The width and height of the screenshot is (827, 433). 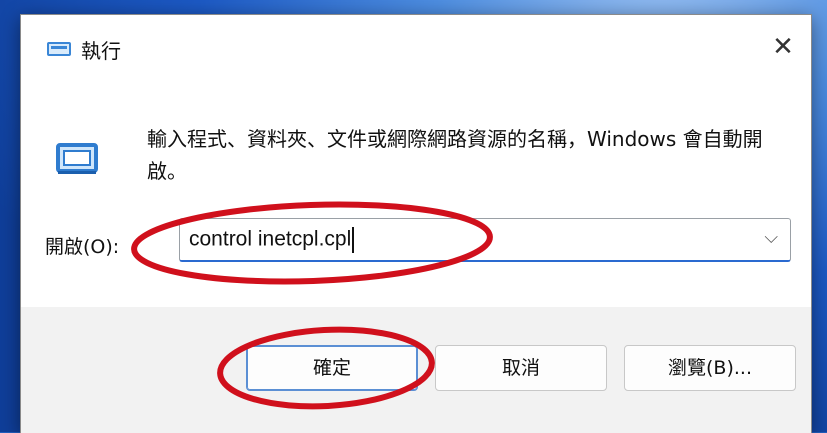 I want to click on ok-button: 確定, so click(x=332, y=368).